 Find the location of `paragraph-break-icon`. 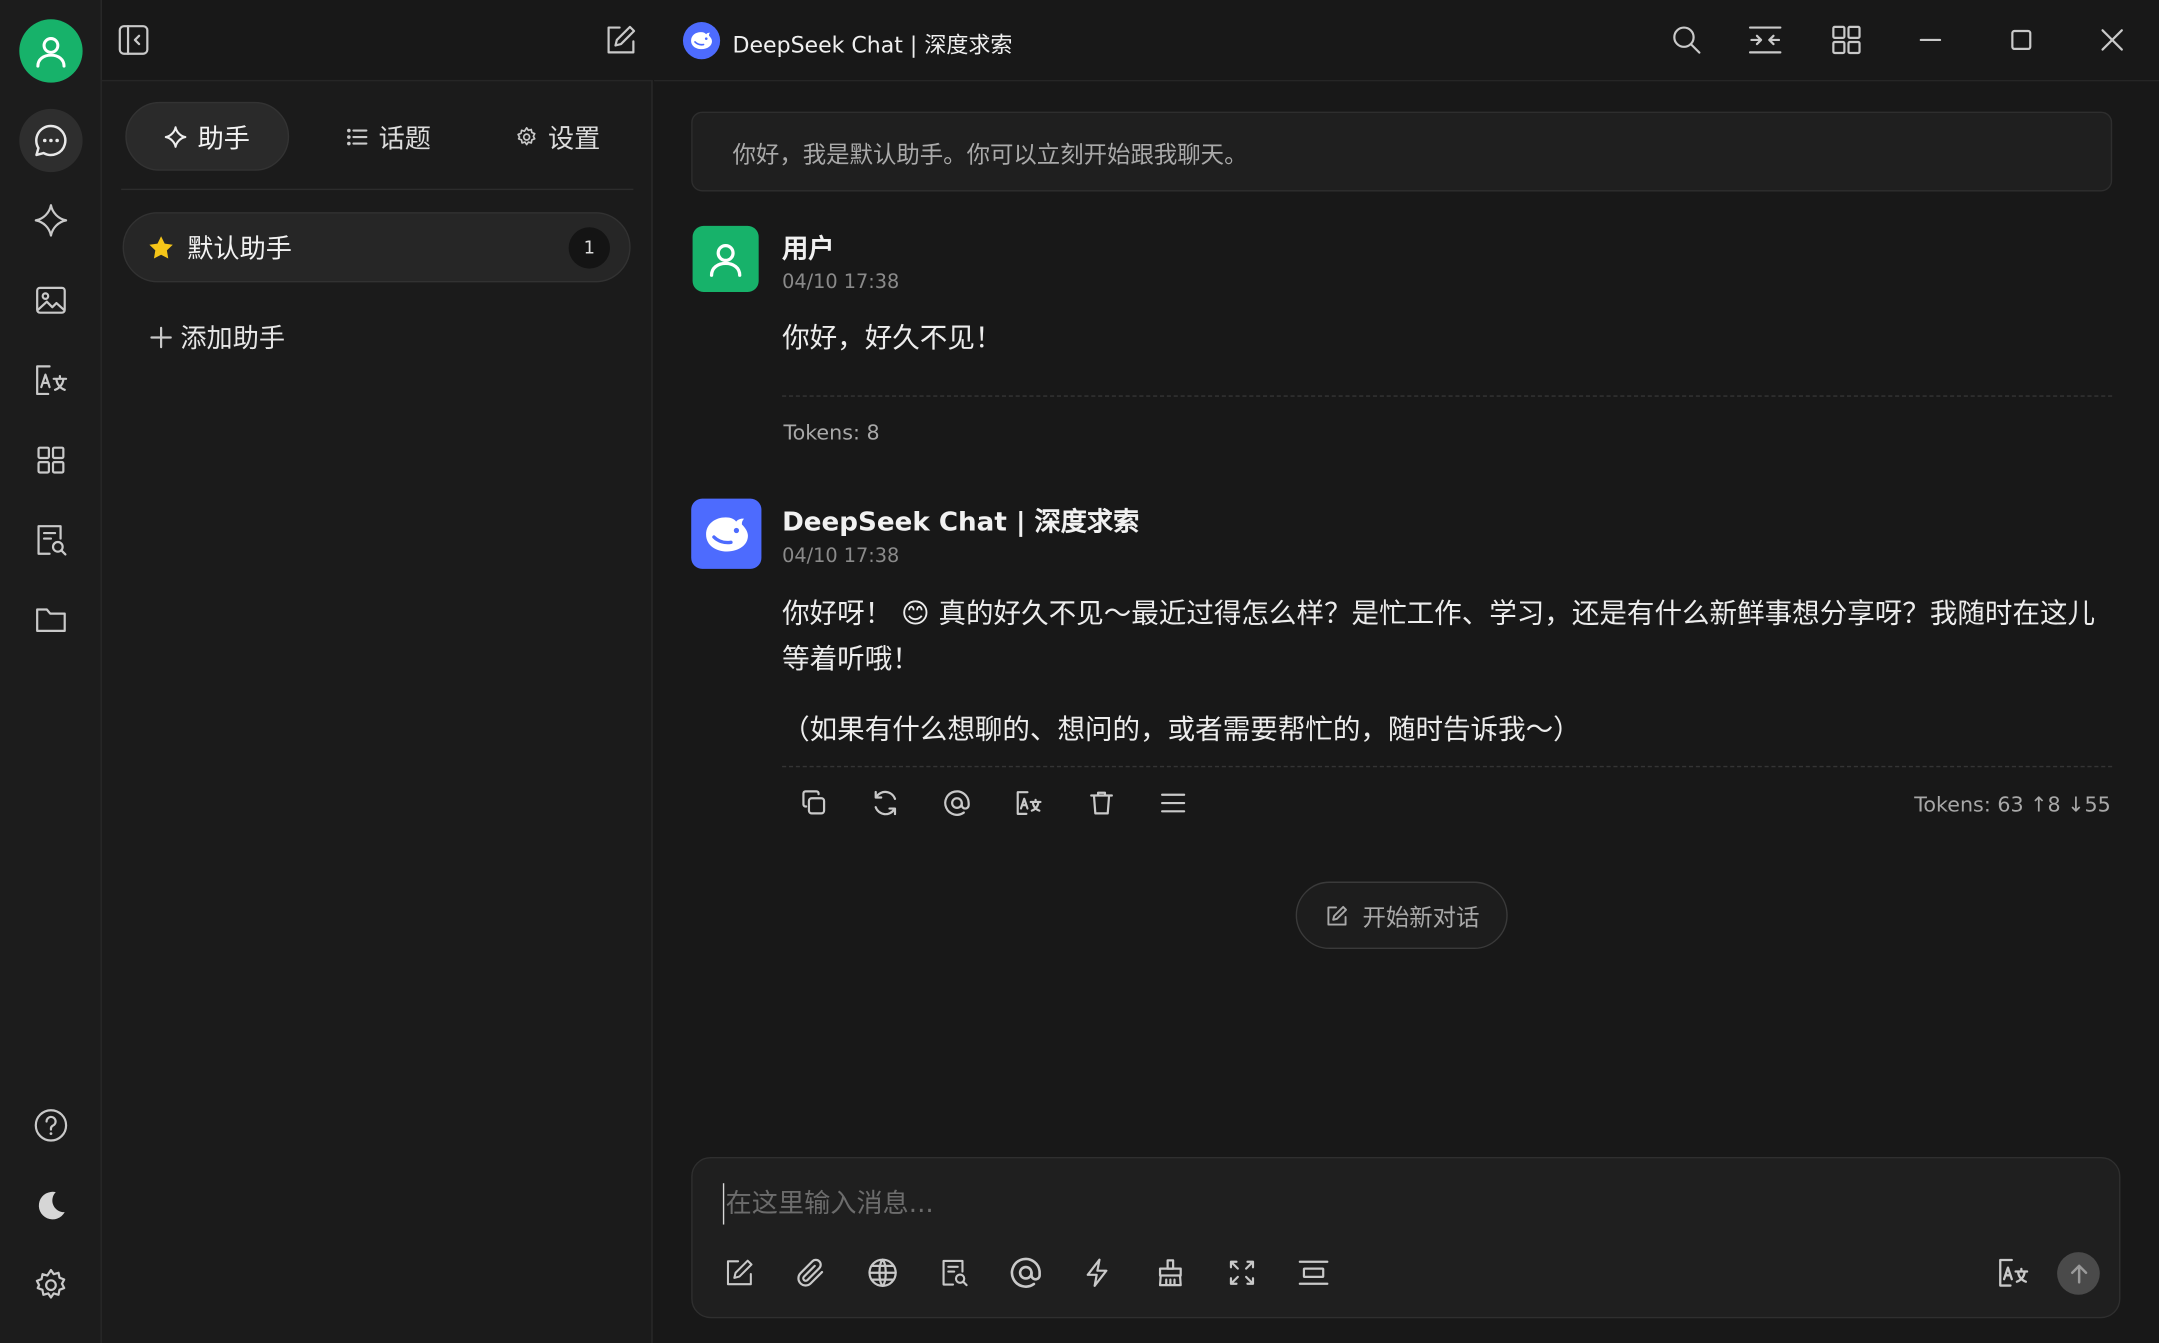

paragraph-break-icon is located at coordinates (1313, 1272).